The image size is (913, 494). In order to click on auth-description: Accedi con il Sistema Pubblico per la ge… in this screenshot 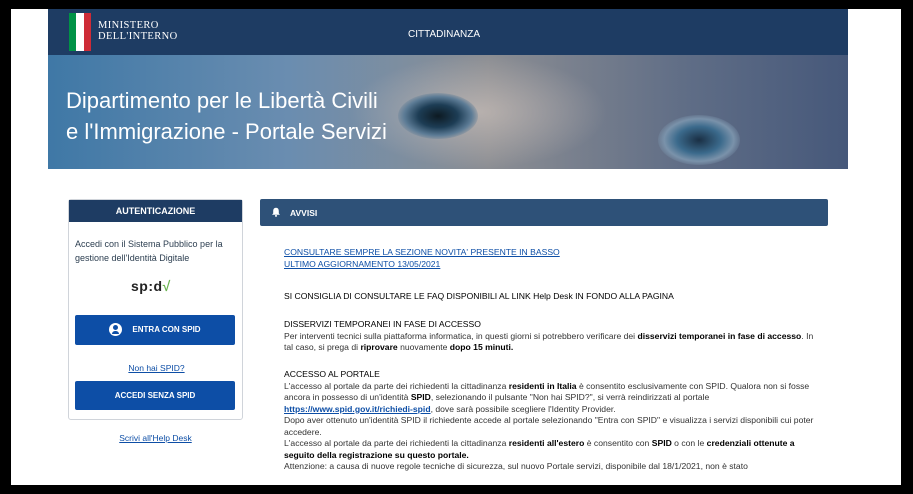, I will do `click(149, 251)`.